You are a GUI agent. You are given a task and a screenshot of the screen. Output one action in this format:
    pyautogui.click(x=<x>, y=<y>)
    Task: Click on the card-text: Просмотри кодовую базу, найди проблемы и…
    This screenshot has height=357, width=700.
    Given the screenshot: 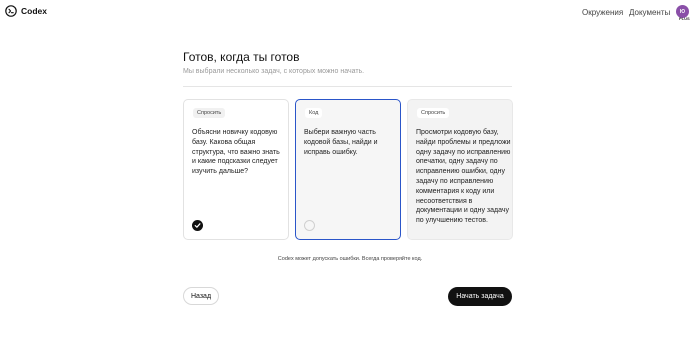 What is the action you would take?
    pyautogui.click(x=463, y=177)
    